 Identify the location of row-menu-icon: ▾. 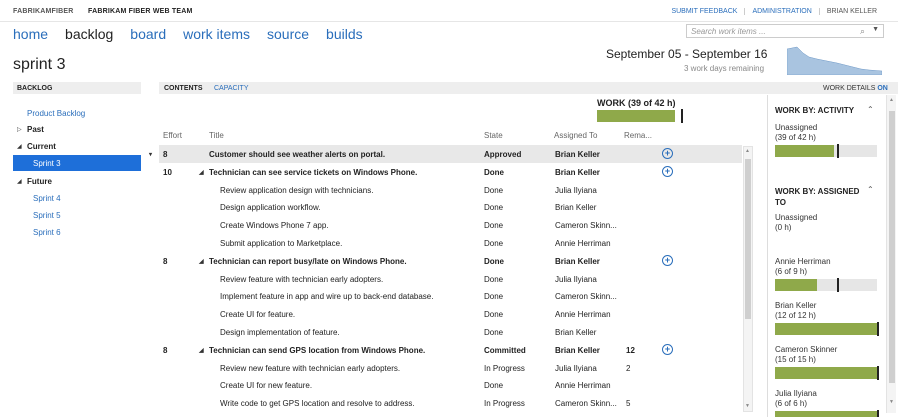
(150, 154).